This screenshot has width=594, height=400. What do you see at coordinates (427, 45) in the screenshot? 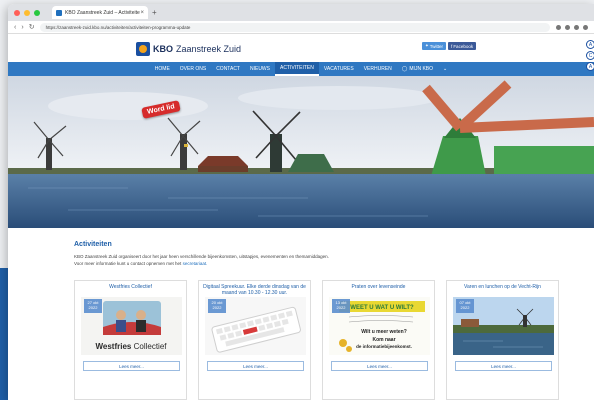
I see `twitter-icon: ✦` at bounding box center [427, 45].